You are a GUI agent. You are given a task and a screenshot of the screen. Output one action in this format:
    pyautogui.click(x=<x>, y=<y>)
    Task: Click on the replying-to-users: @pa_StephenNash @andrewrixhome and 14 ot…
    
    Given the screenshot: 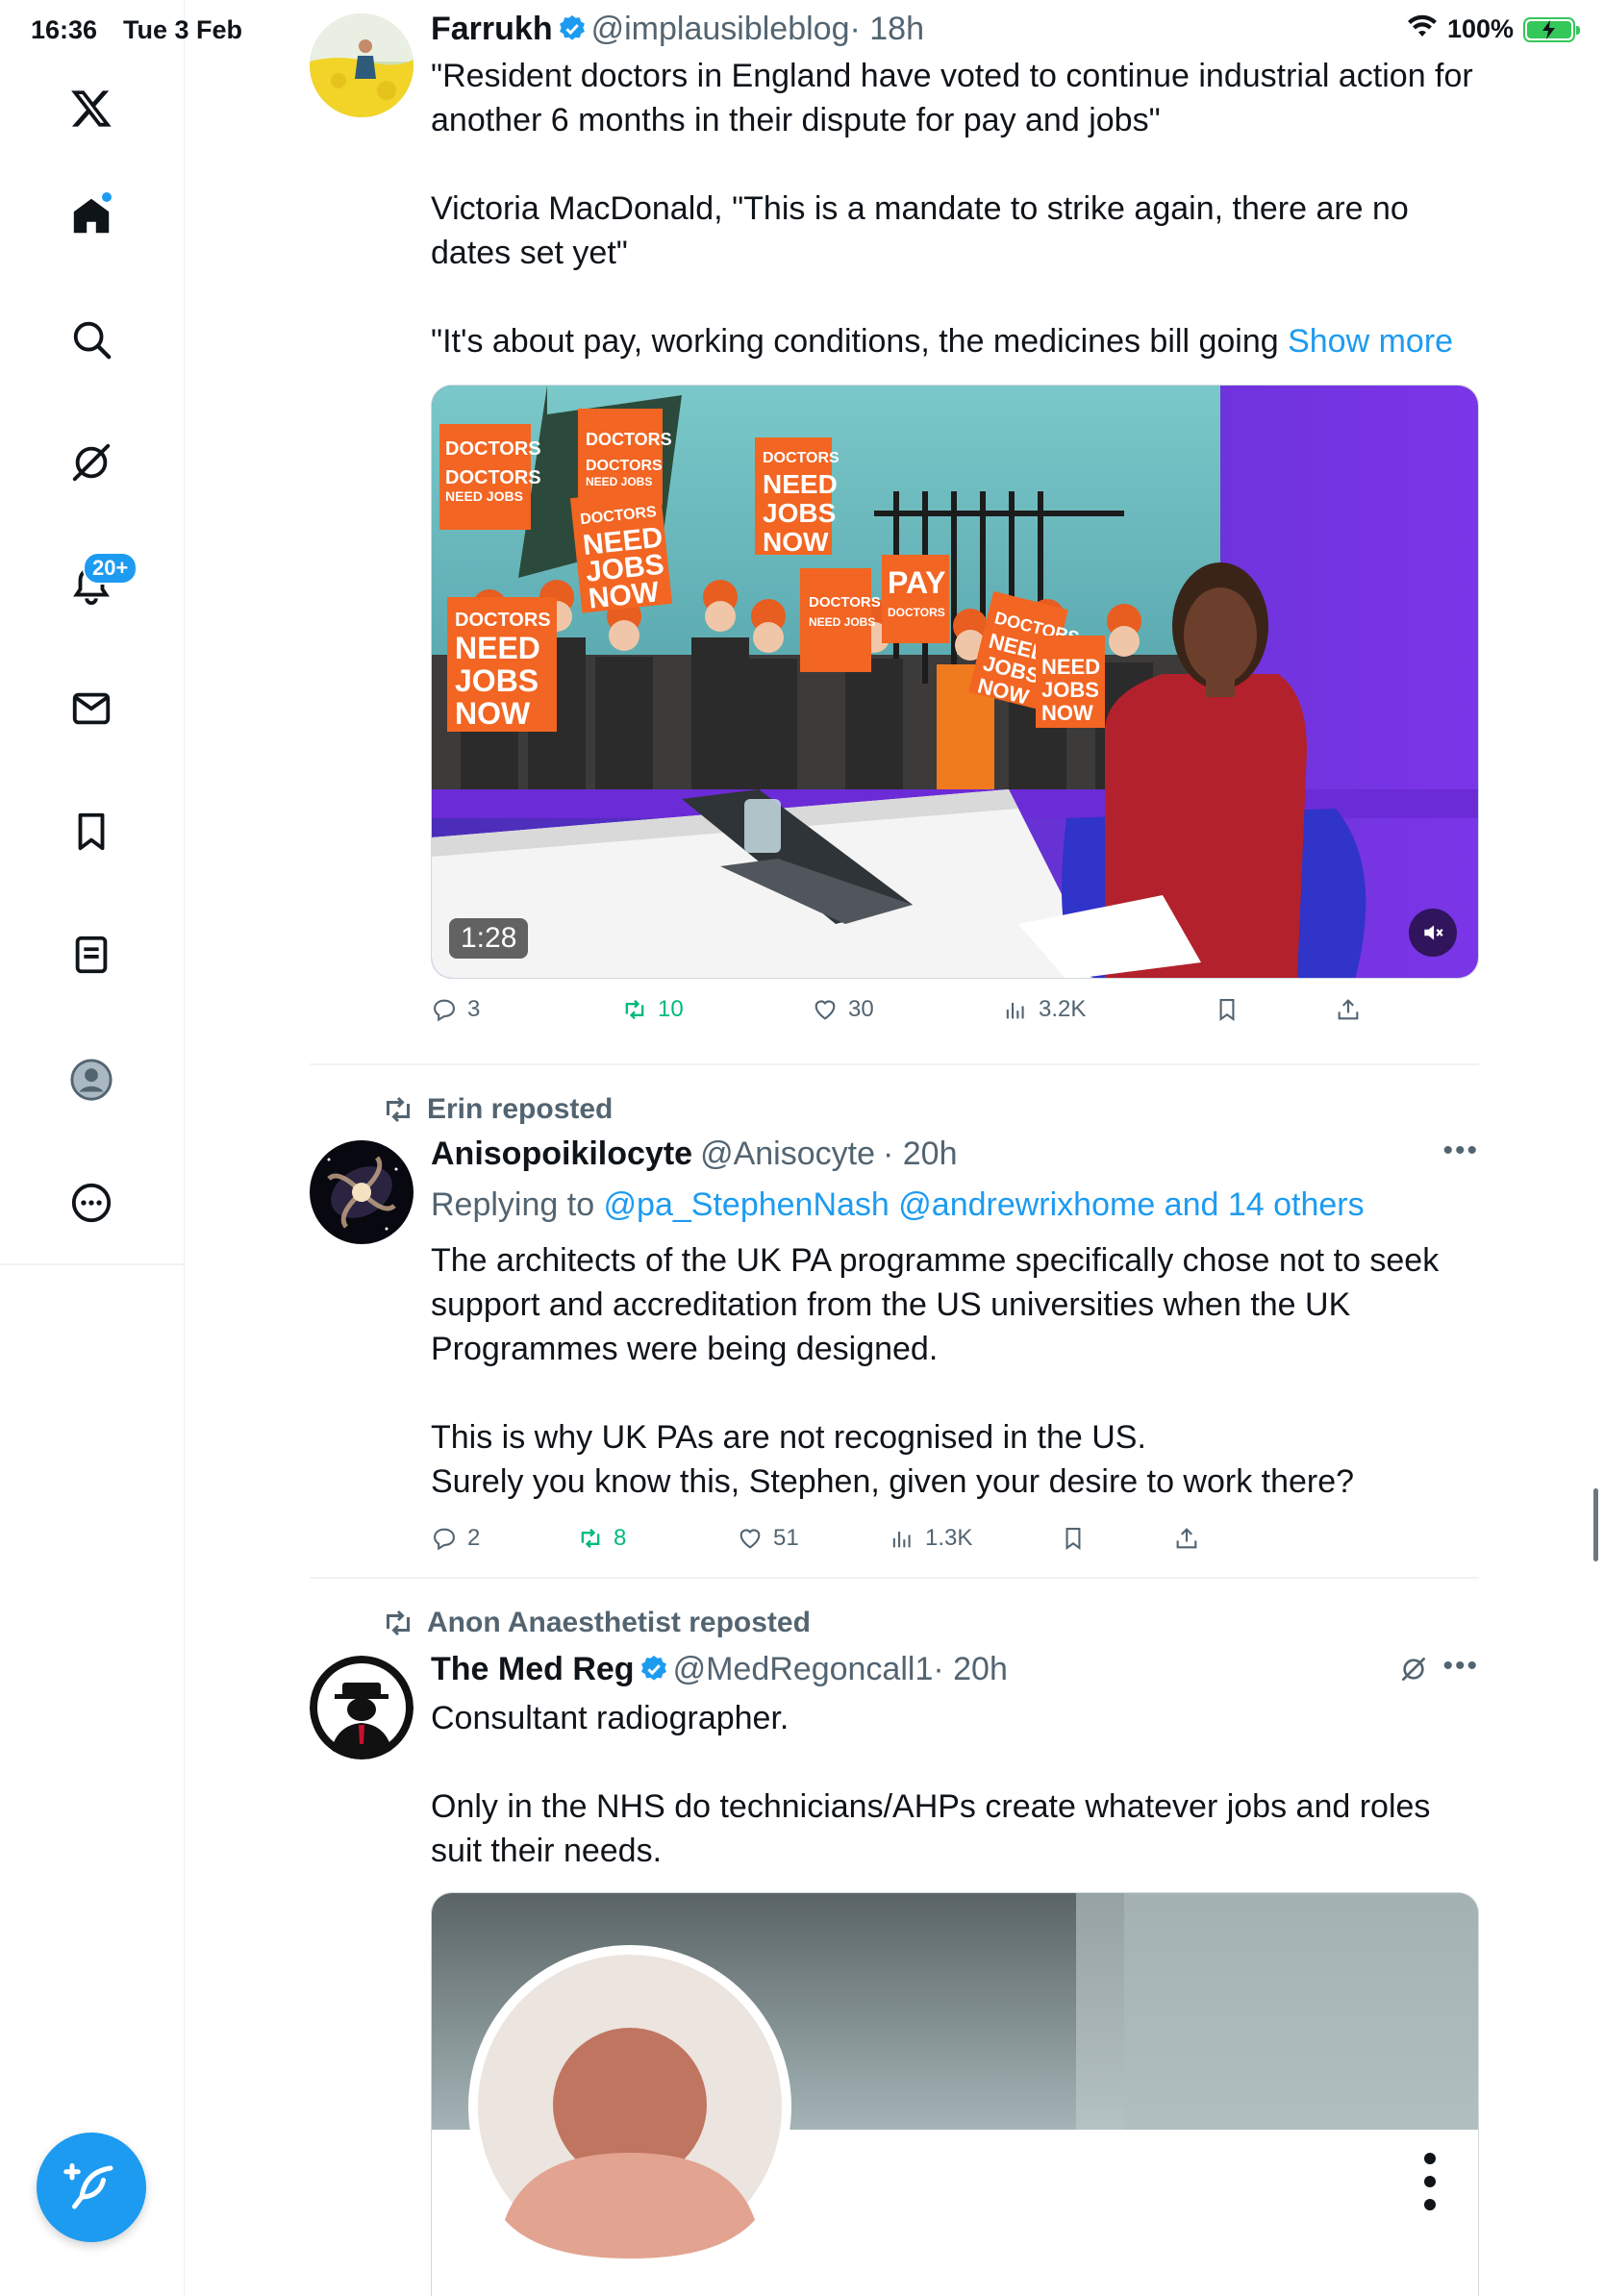 What is the action you would take?
    pyautogui.click(x=984, y=1204)
    